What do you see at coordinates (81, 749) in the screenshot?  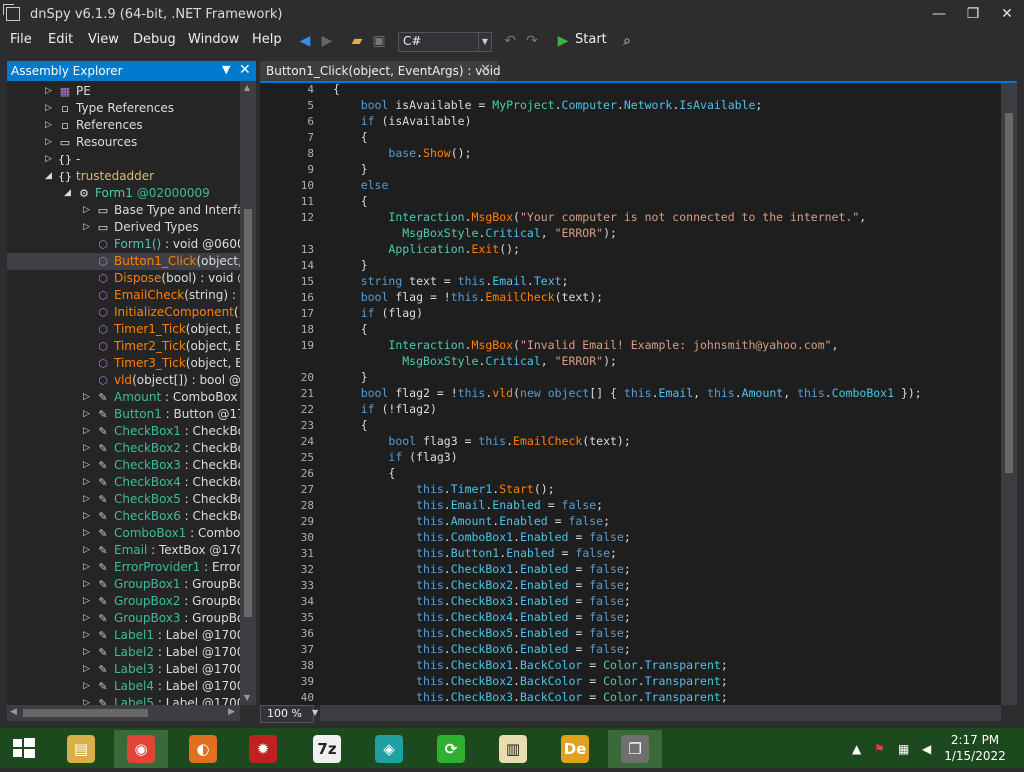 I see `file-explorer-taskbar-button: ▤` at bounding box center [81, 749].